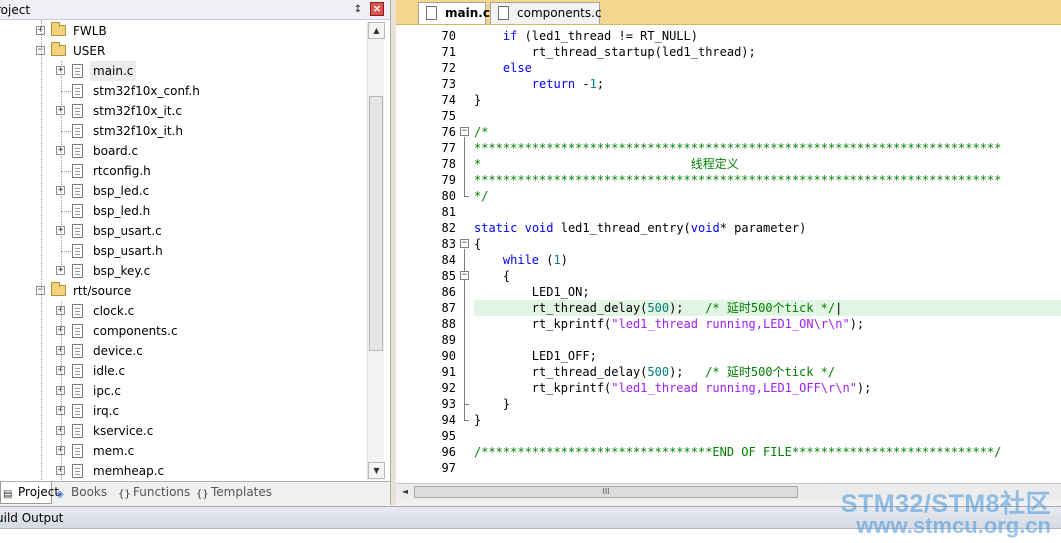  I want to click on tree-file: + main.c, so click(183, 71).